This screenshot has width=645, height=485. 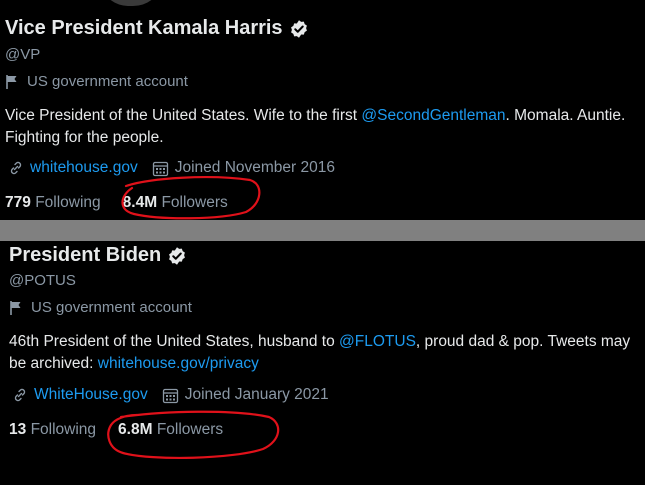 I want to click on joined-item: Joined November 2016, so click(x=243, y=168).